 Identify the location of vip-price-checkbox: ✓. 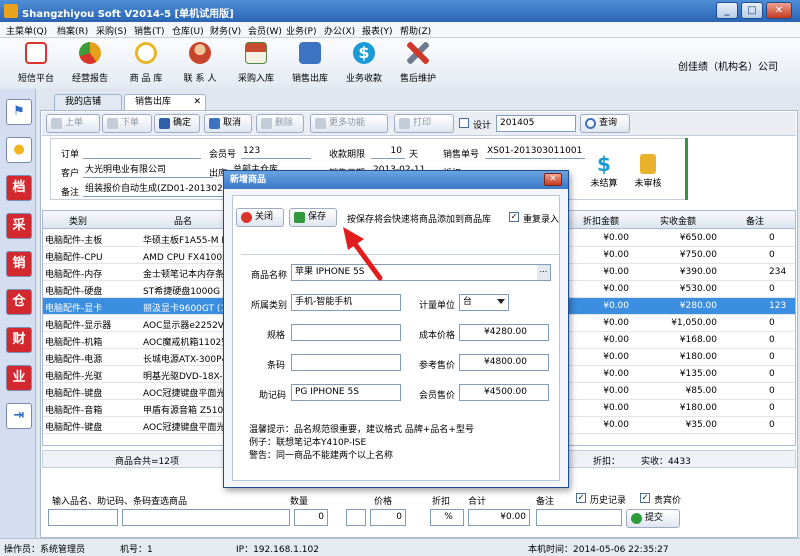
(645, 498).